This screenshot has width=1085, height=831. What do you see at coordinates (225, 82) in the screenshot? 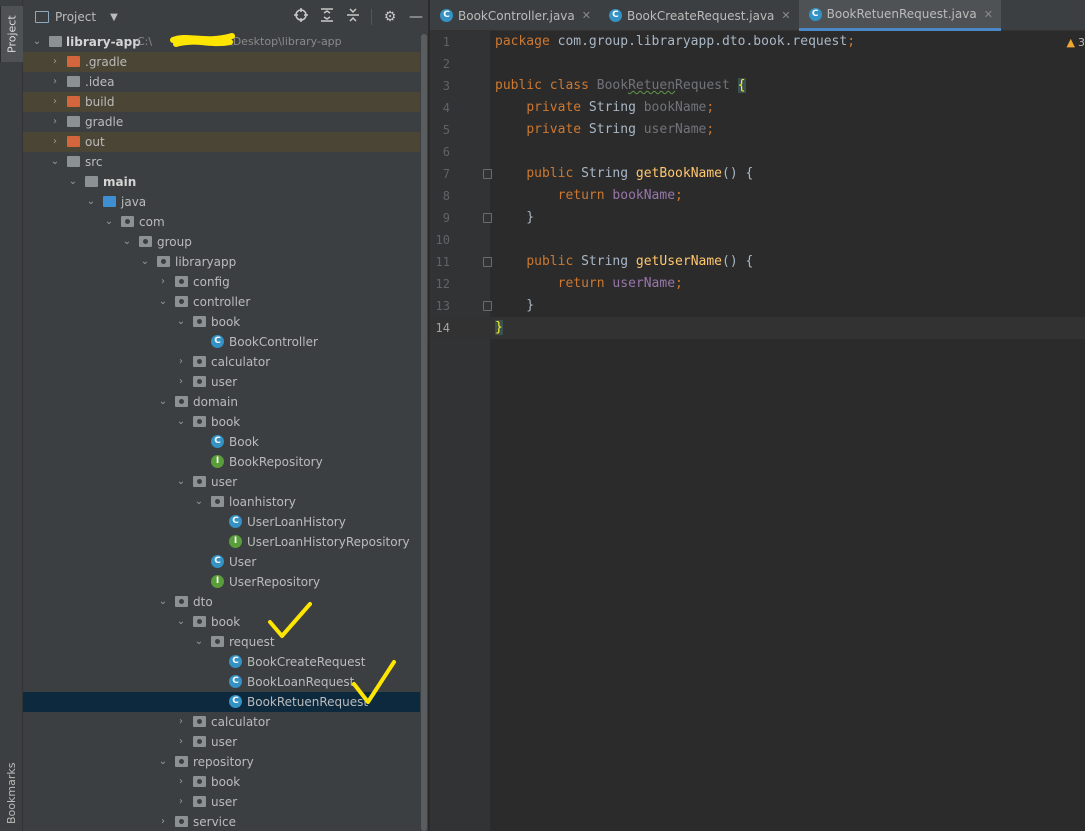
I see `tree-node: › .idea` at bounding box center [225, 82].